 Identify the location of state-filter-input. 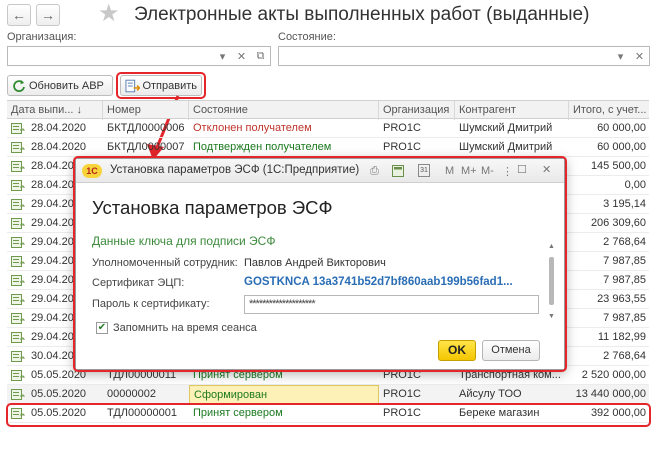
(445, 56).